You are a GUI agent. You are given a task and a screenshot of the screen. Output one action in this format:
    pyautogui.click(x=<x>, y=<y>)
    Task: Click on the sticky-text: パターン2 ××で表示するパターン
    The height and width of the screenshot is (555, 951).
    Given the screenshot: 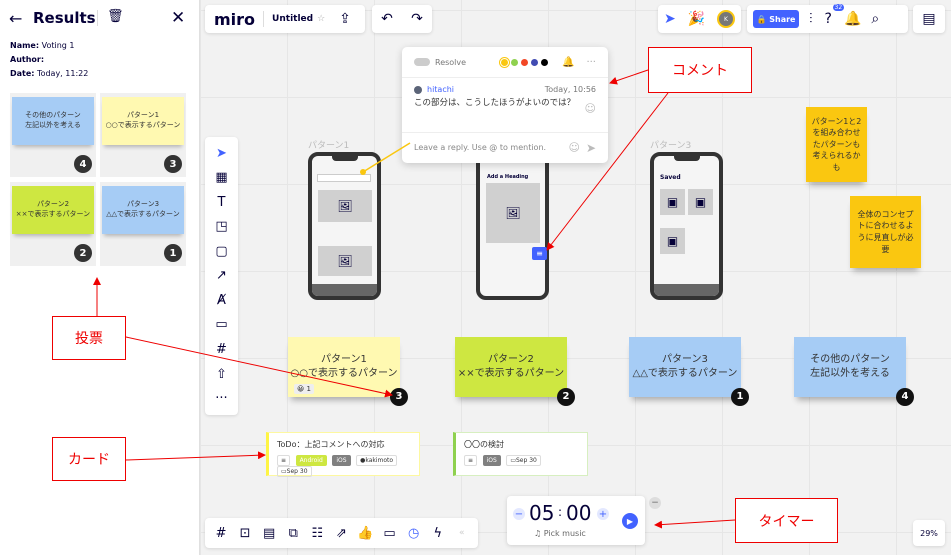 What is the action you would take?
    pyautogui.click(x=511, y=366)
    